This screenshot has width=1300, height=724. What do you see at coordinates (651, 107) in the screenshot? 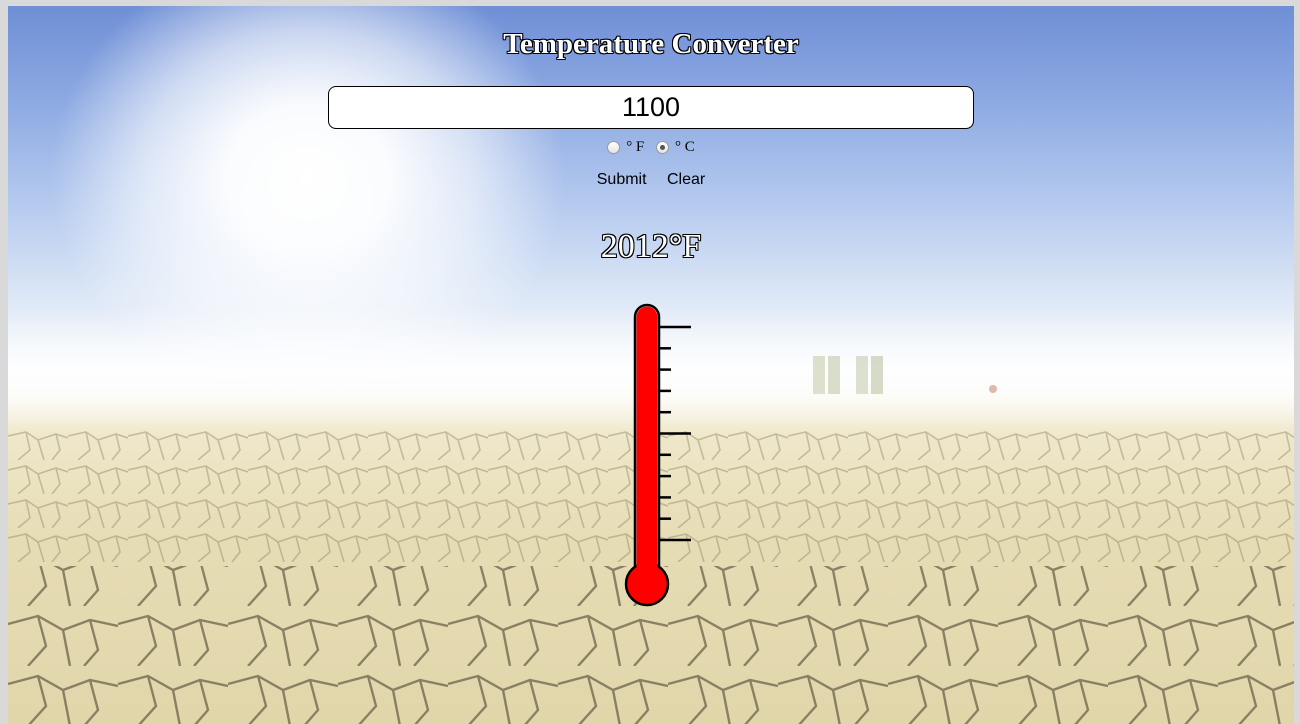
I see `temperature-input` at bounding box center [651, 107].